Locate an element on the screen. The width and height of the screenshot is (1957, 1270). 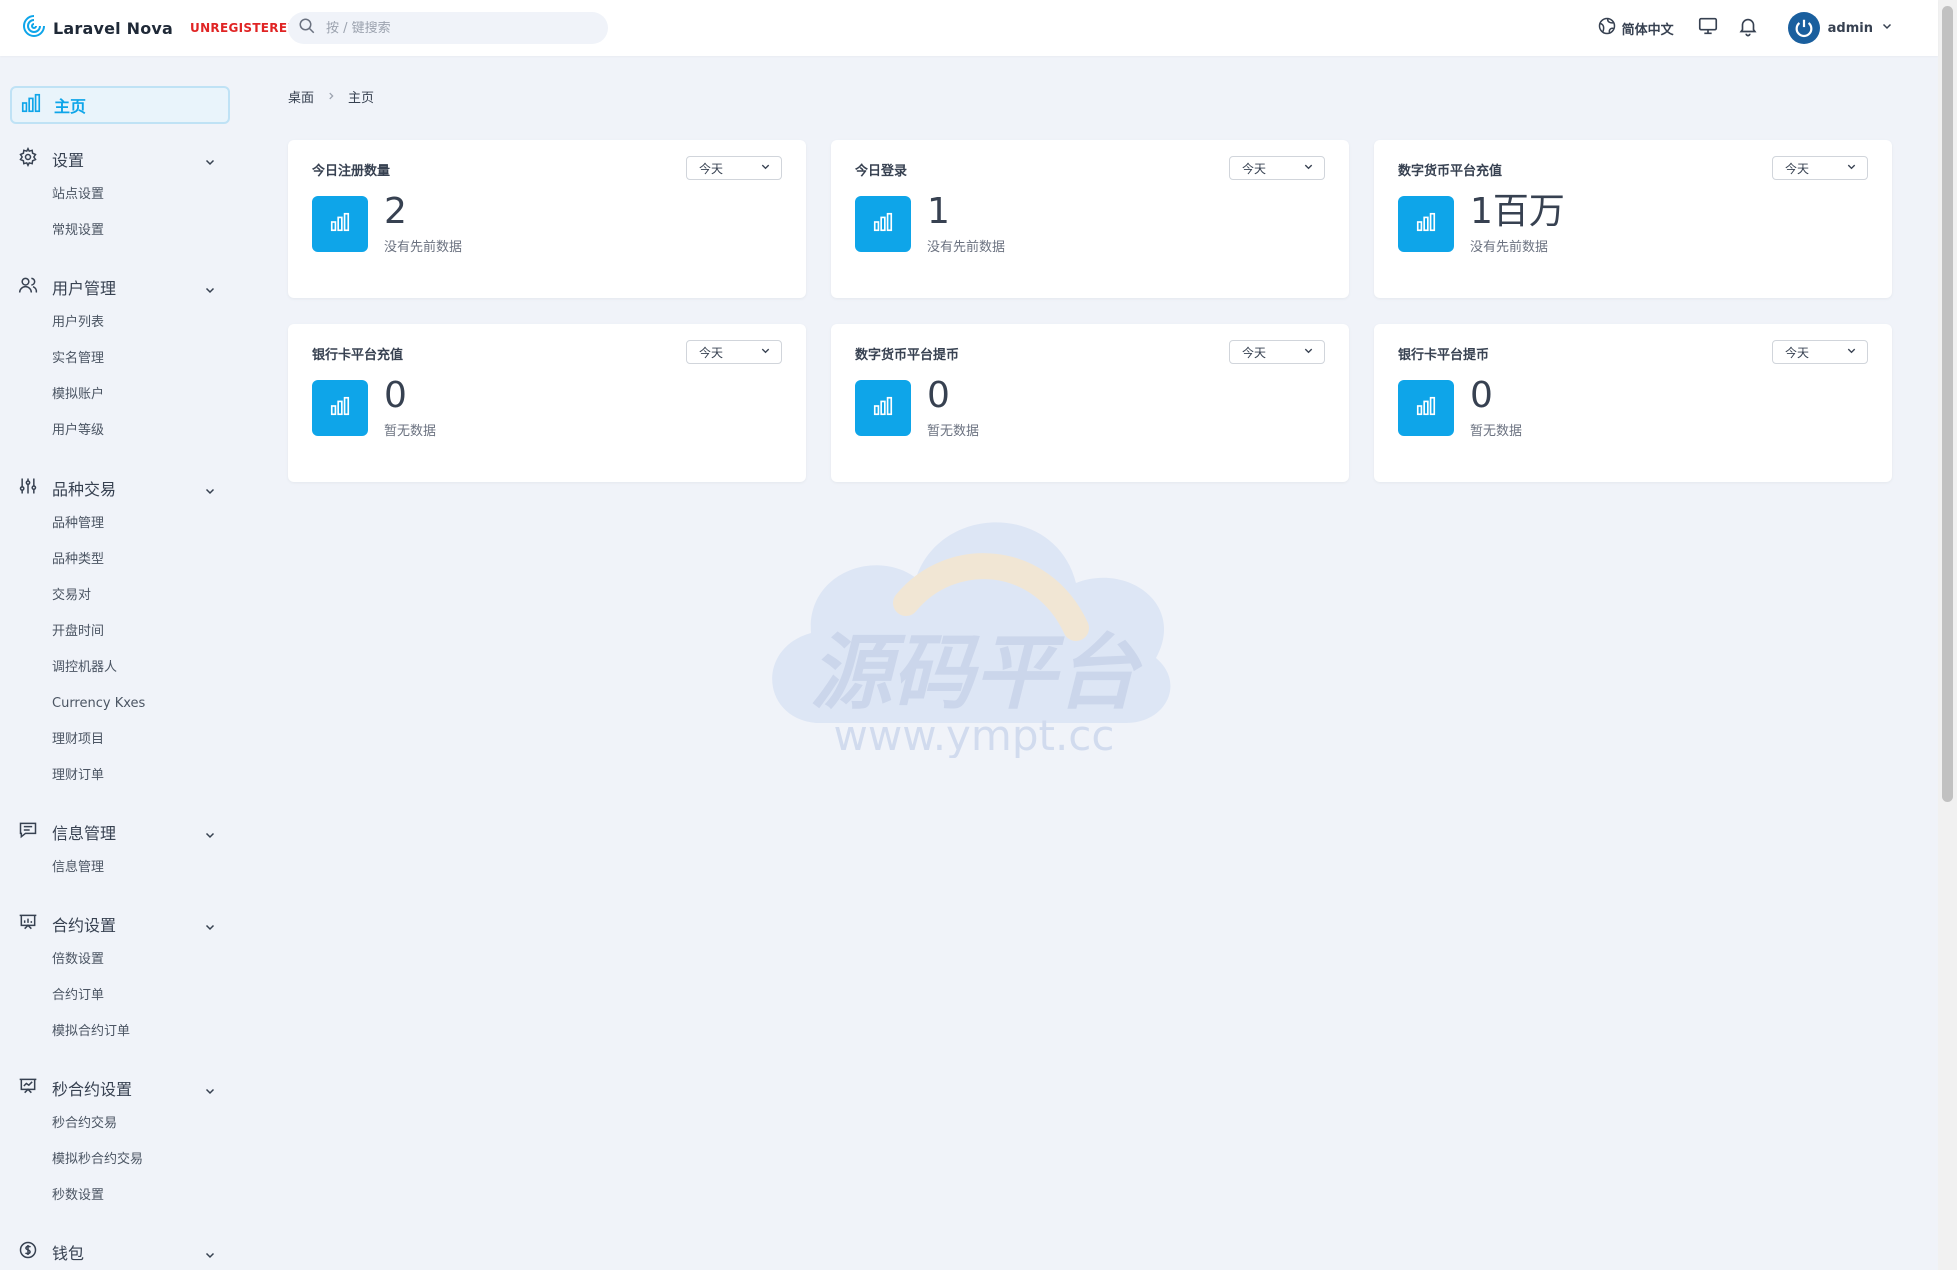
monitor-icon is located at coordinates (1708, 28).